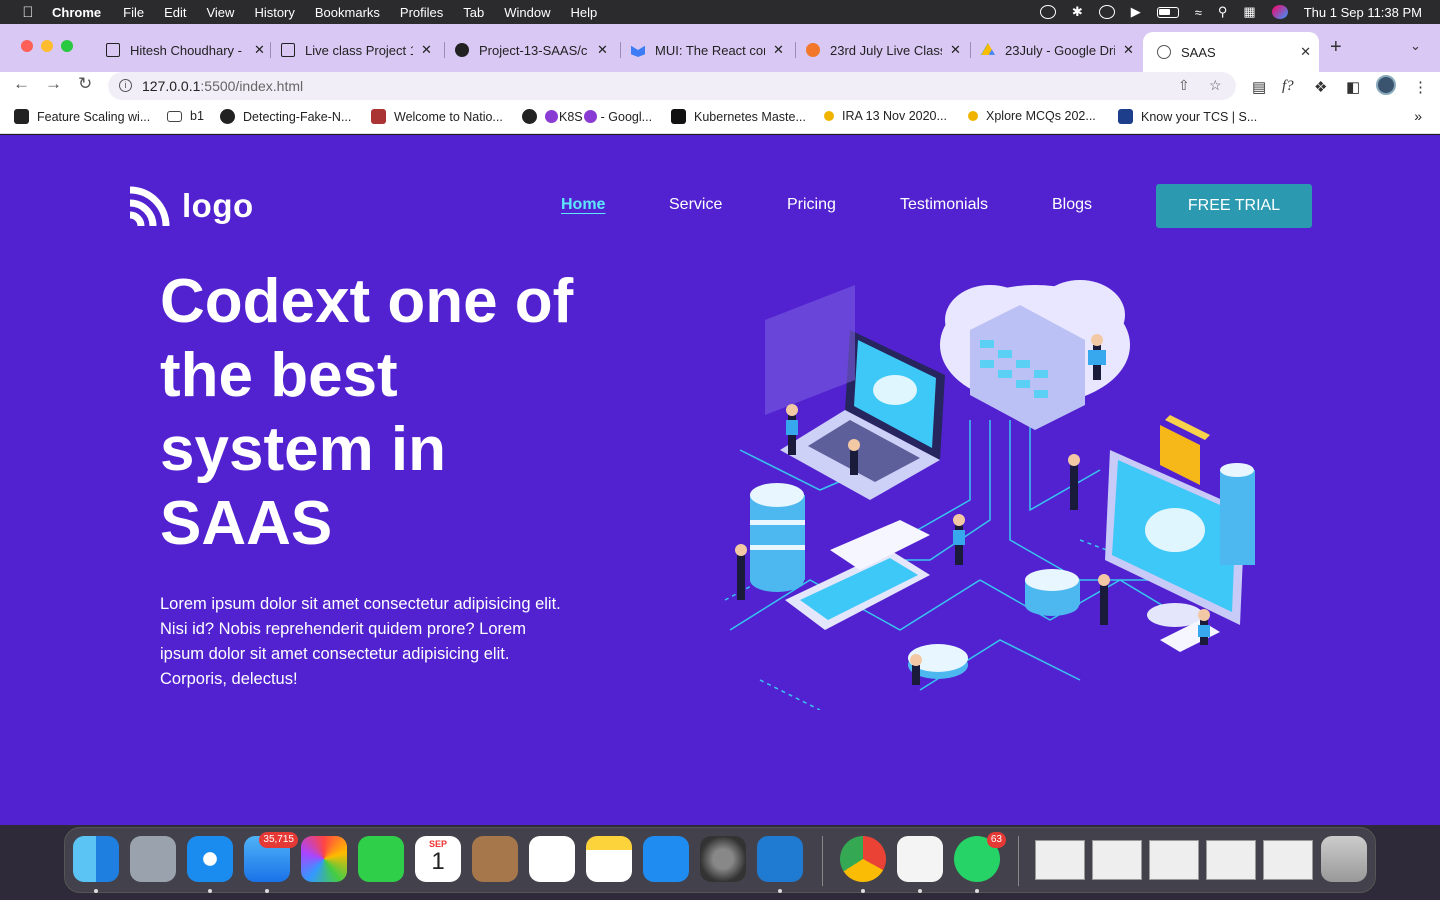 The image size is (1440, 900). Describe the element at coordinates (381, 859) in the screenshot. I see `facetime-icon` at that location.